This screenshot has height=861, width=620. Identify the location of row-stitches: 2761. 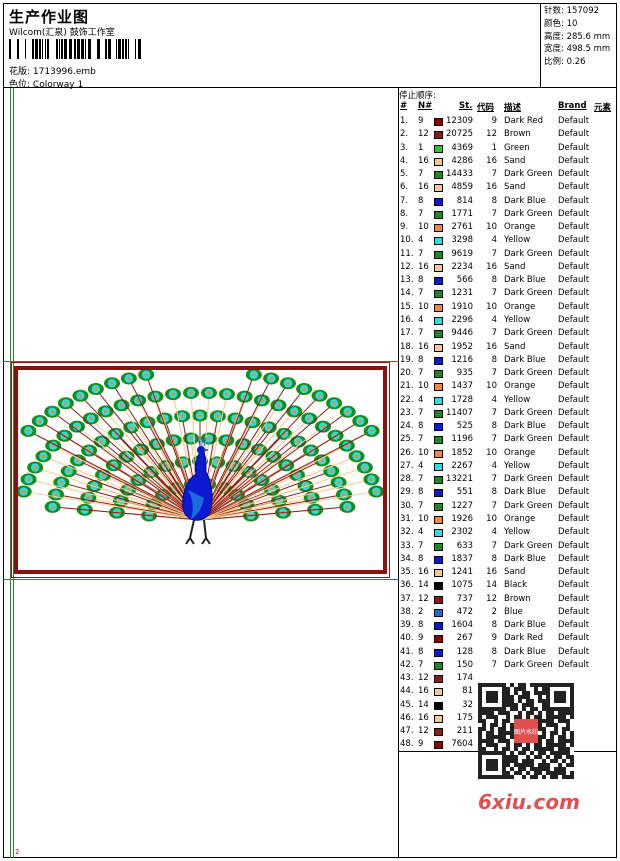
(462, 227).